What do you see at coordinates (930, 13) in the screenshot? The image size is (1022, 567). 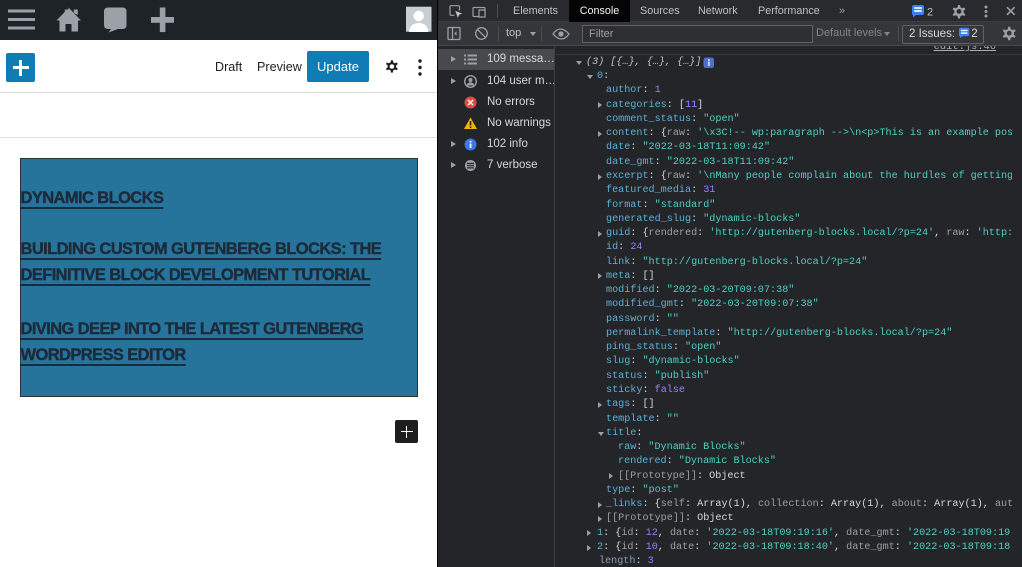 I see `svg-text: 2` at bounding box center [930, 13].